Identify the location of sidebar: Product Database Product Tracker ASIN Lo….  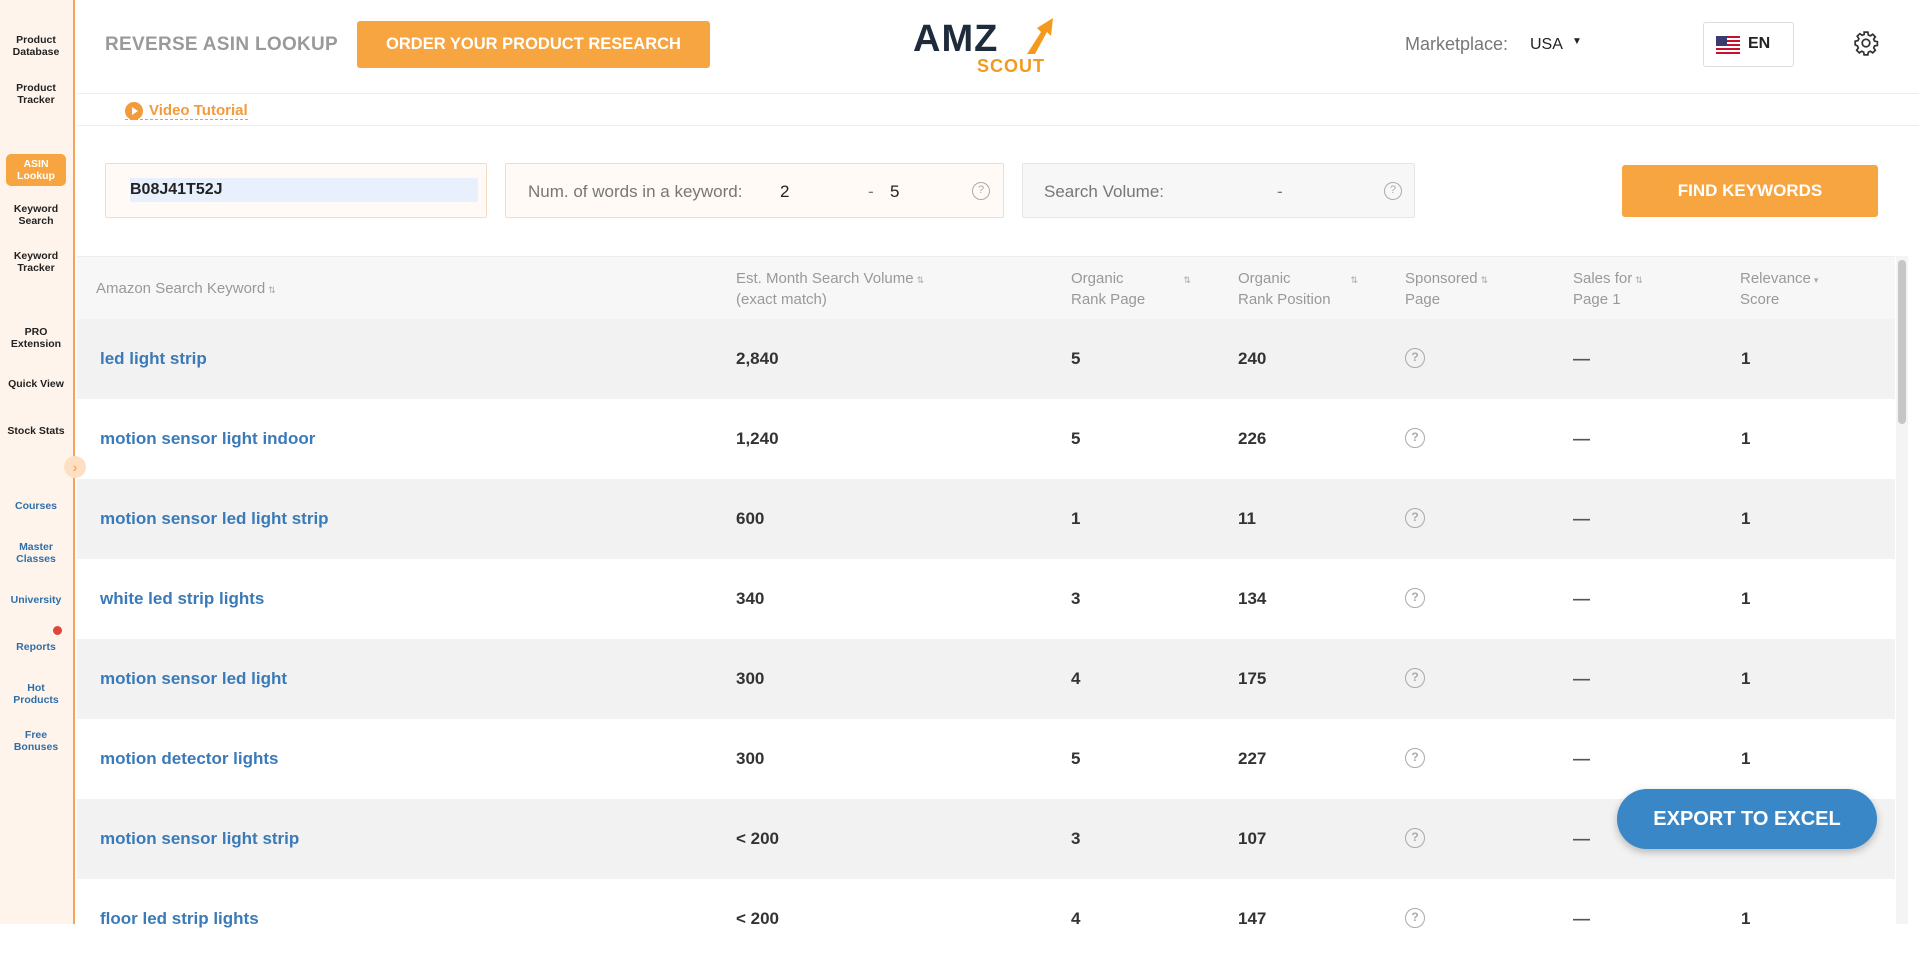
(37, 462).